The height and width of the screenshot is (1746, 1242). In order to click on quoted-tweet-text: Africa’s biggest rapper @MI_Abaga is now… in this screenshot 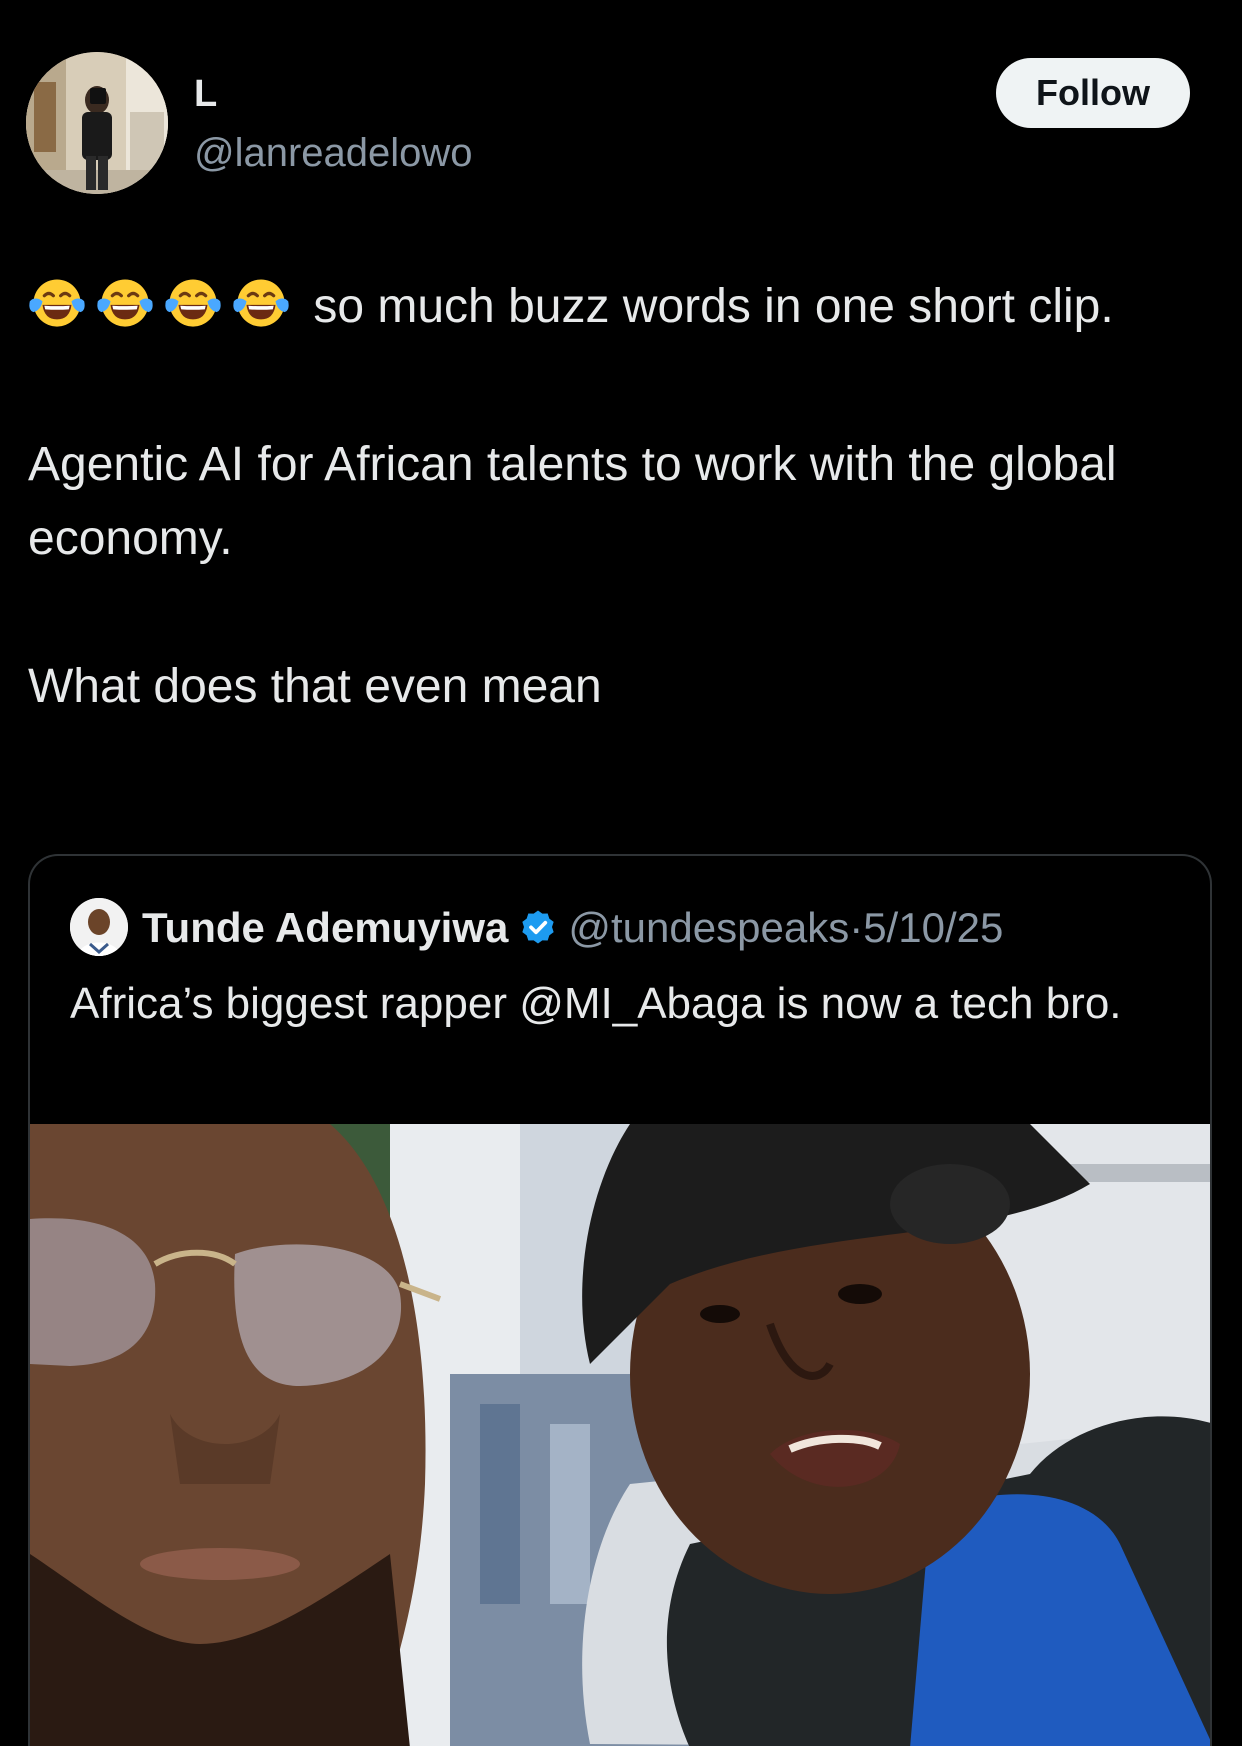, I will do `click(596, 1003)`.